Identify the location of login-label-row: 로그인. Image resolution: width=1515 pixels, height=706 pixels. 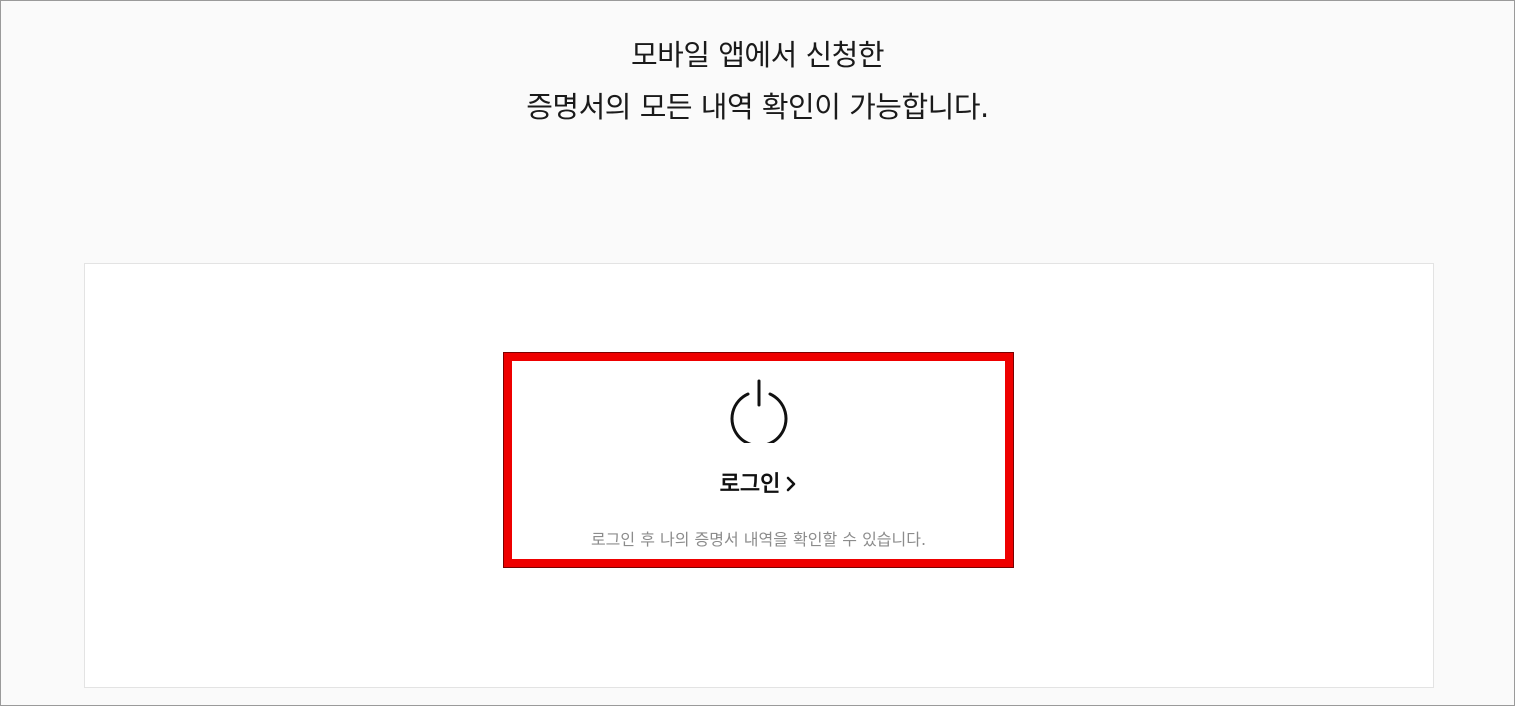
(758, 484).